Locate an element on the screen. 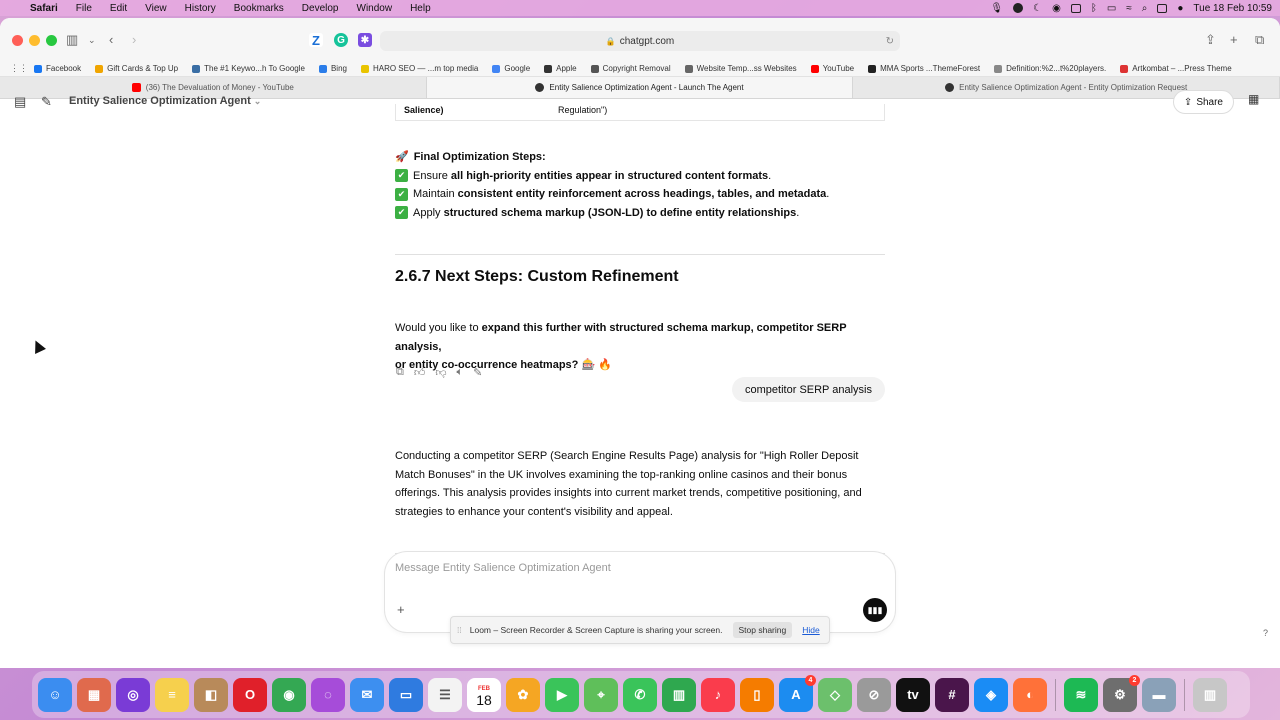  new-chat-icon: ✎ is located at coordinates (46, 102).